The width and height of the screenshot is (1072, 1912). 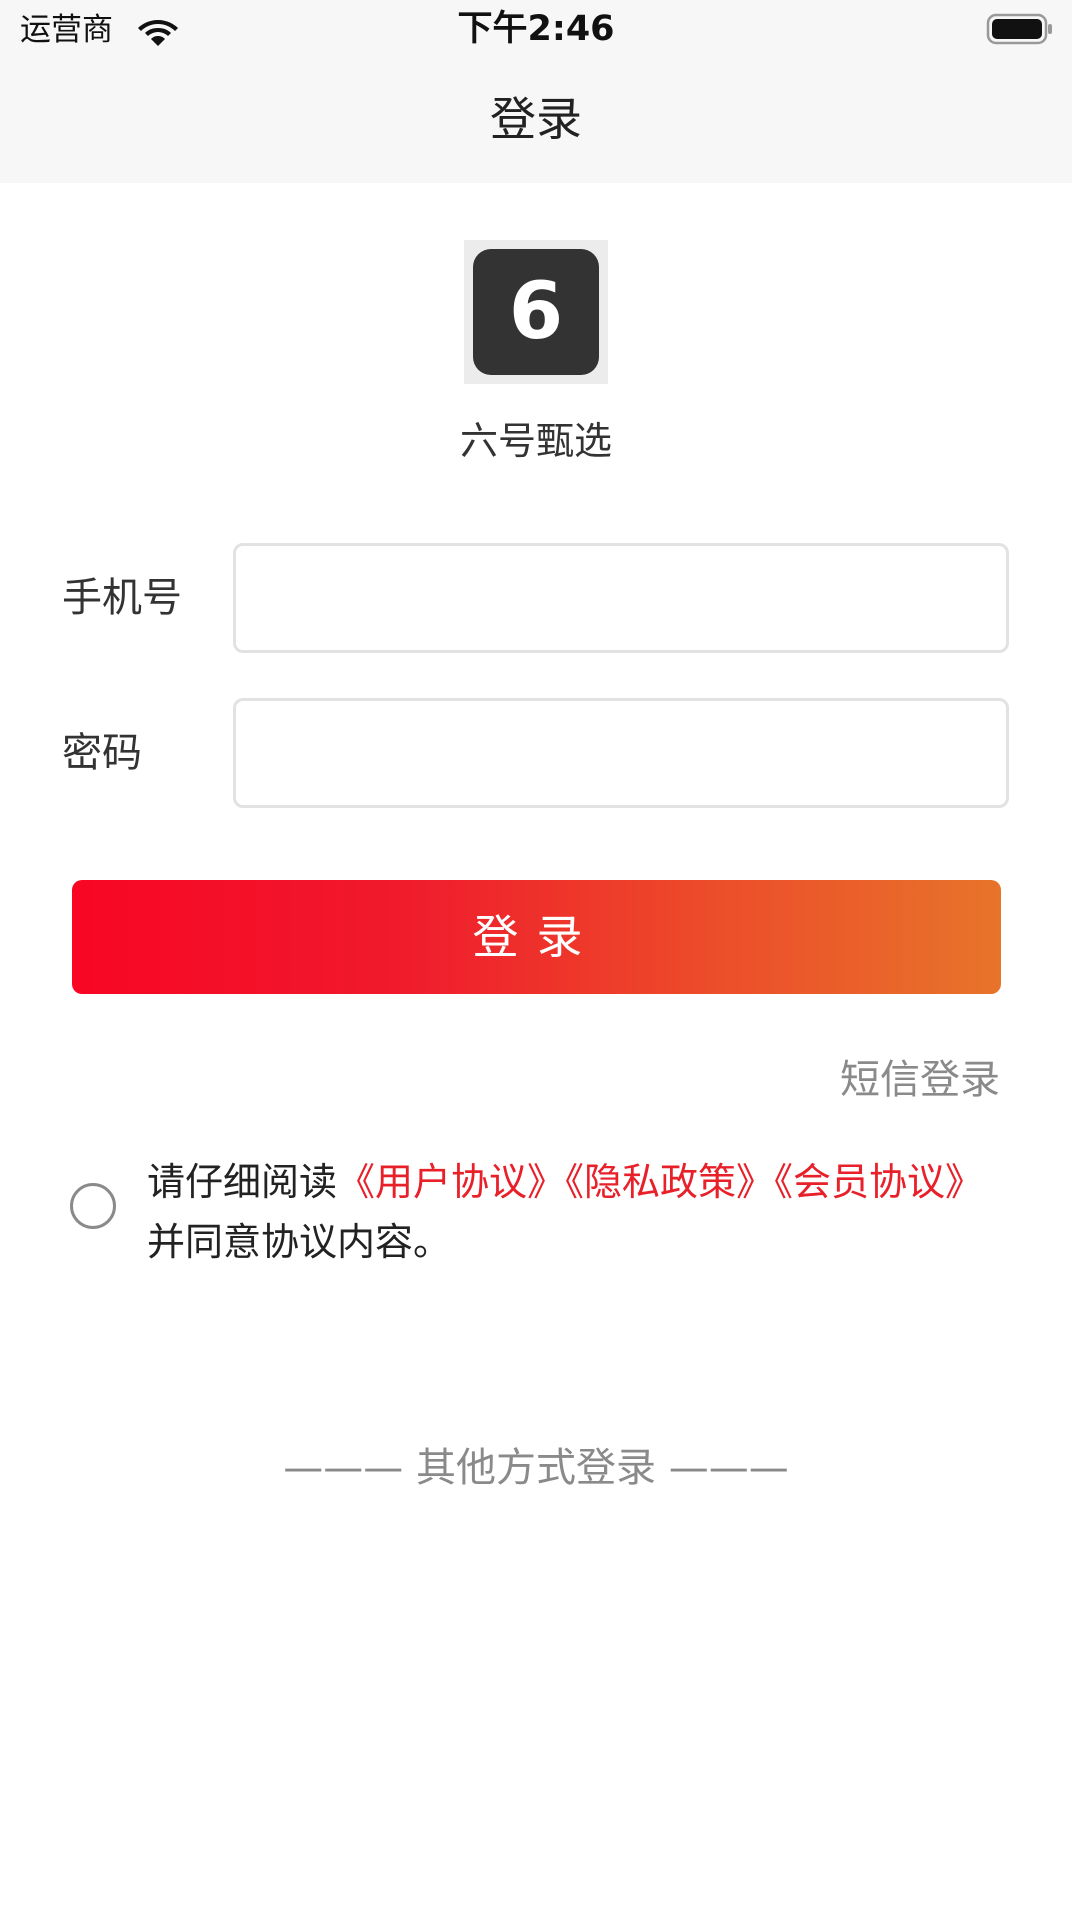 What do you see at coordinates (536, 119) in the screenshot?
I see `page-title: 登录` at bounding box center [536, 119].